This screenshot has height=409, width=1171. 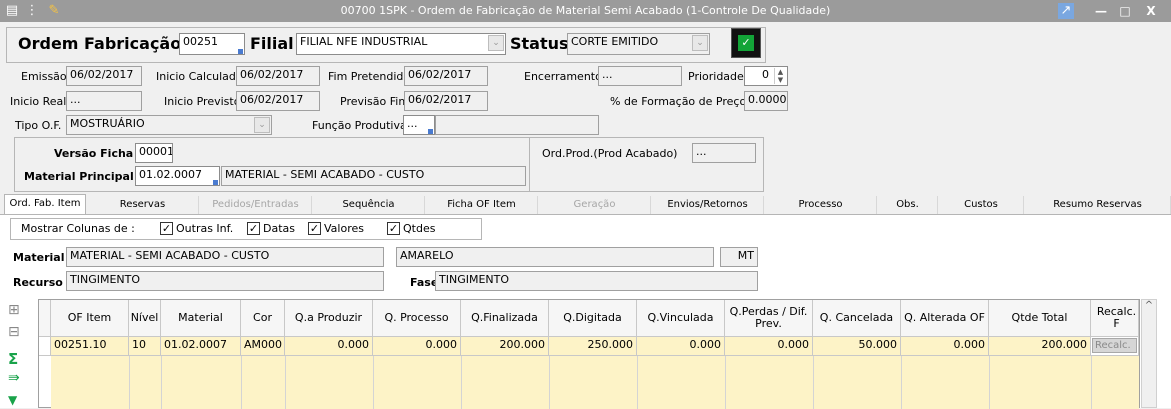 What do you see at coordinates (107, 123) in the screenshot?
I see `tipo-of-value: MOSTRUÁRIO` at bounding box center [107, 123].